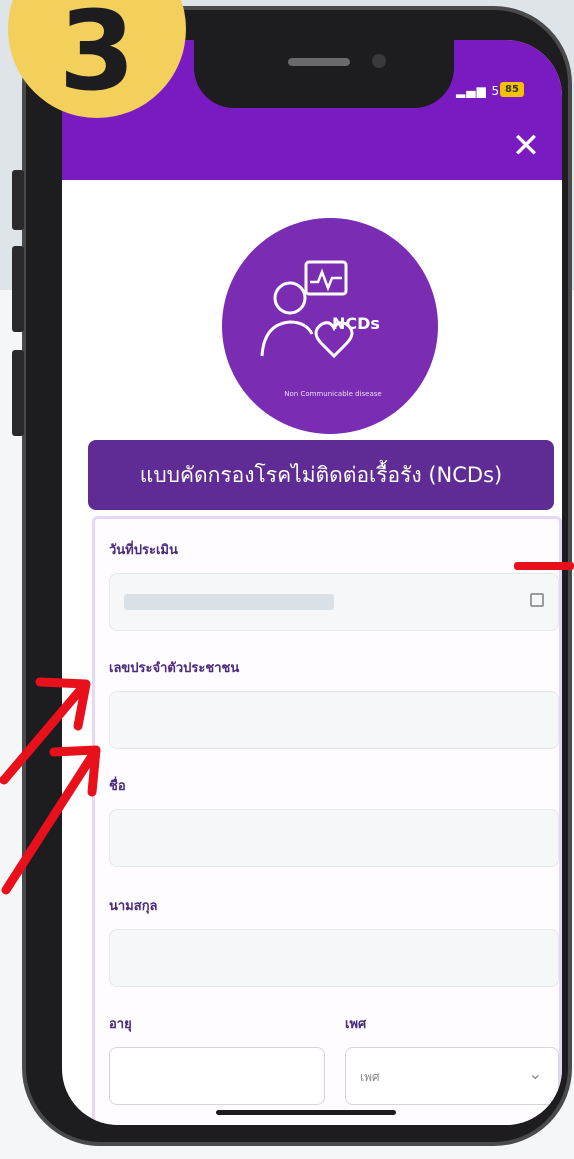 The height and width of the screenshot is (1159, 574). I want to click on step-badge: 3, so click(97, 59).